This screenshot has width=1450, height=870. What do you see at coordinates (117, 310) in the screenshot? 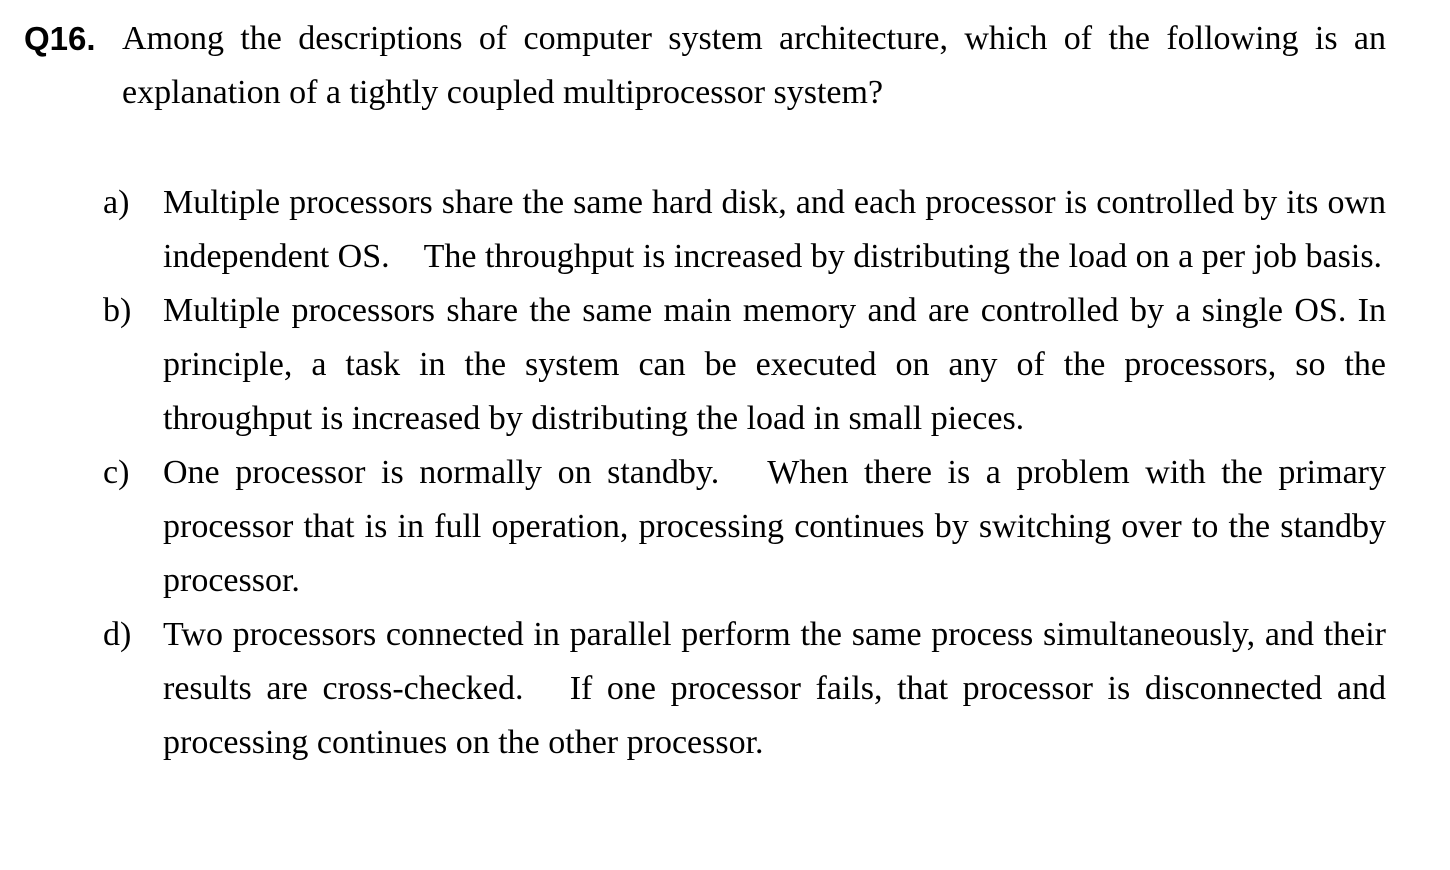
I see `option-letter: b)` at bounding box center [117, 310].